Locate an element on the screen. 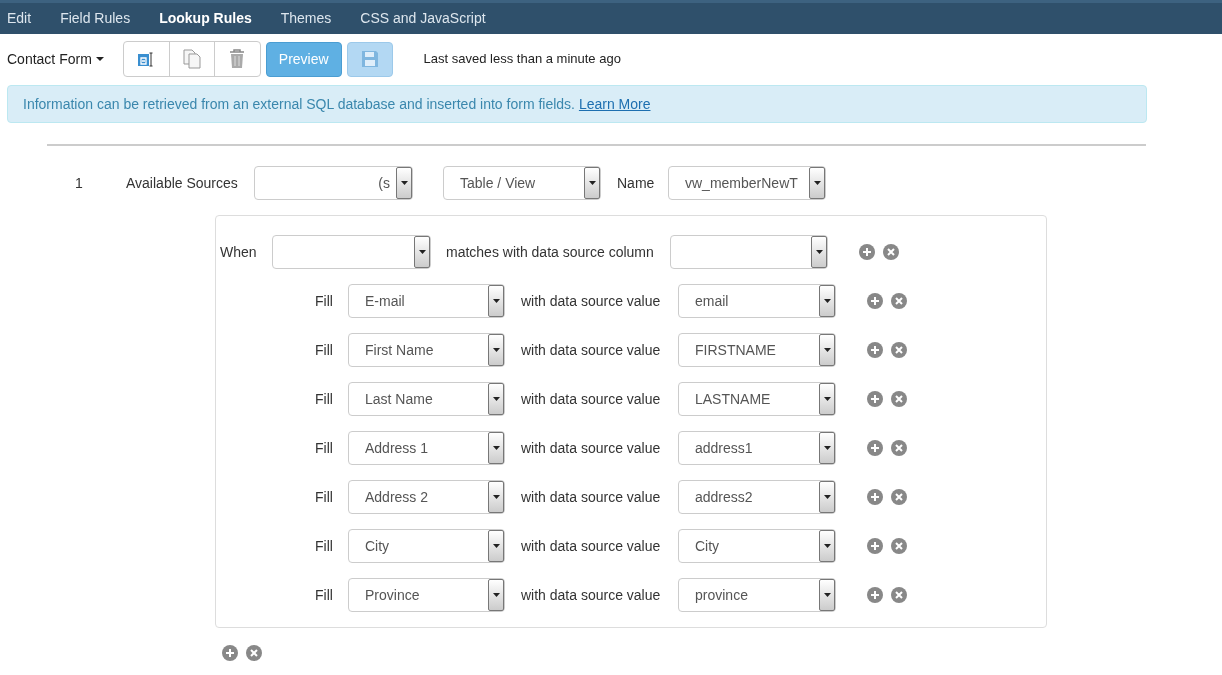 The image size is (1222, 675). dropdown: LASTNAME is located at coordinates (757, 399).